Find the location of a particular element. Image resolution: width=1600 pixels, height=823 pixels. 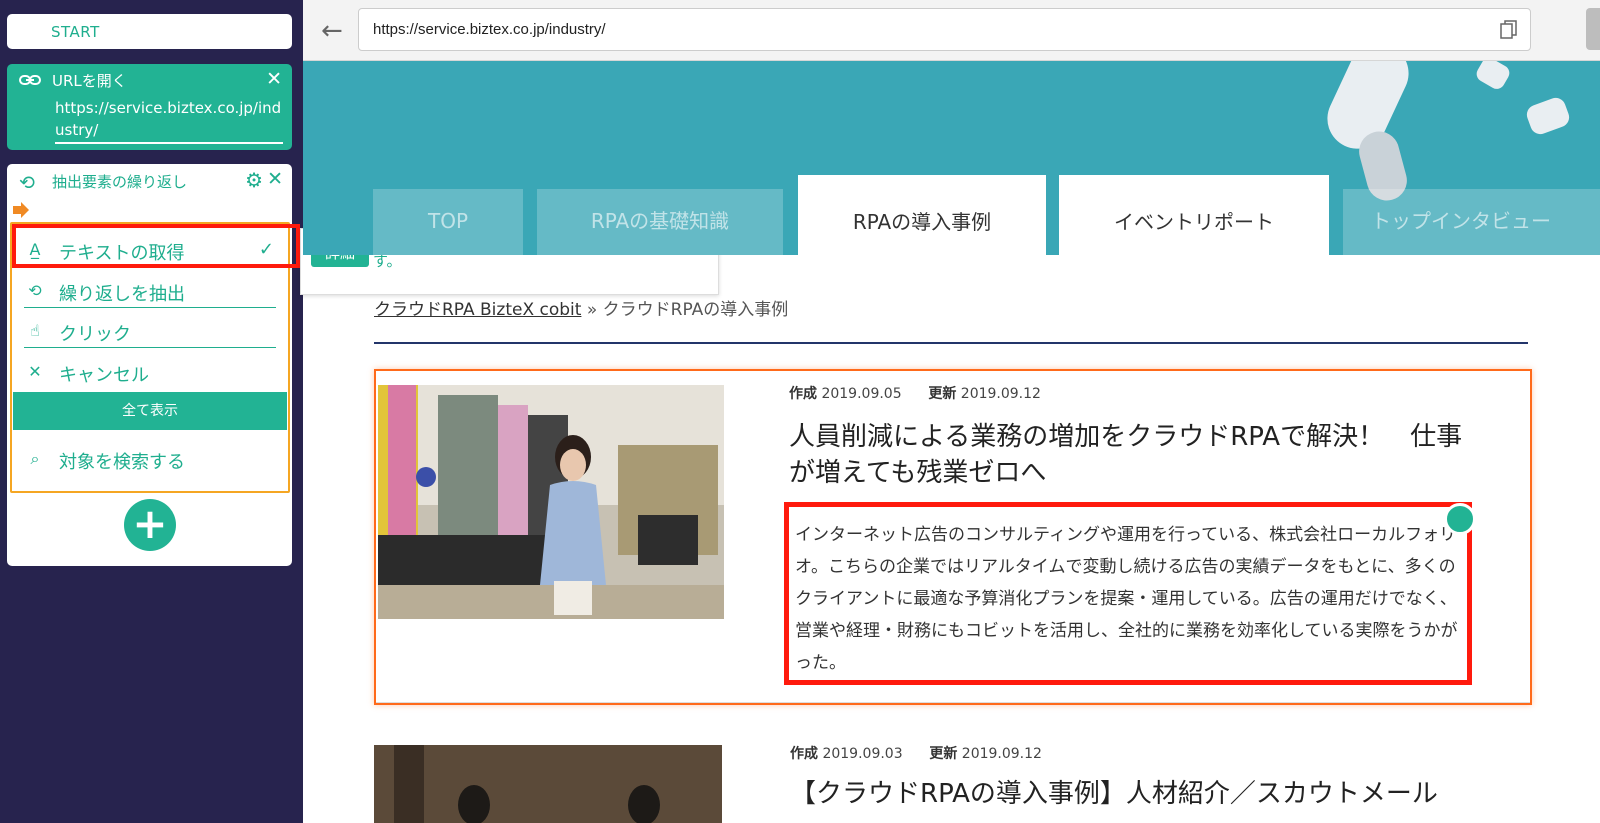

menu-item-label: クリック is located at coordinates (95, 334).